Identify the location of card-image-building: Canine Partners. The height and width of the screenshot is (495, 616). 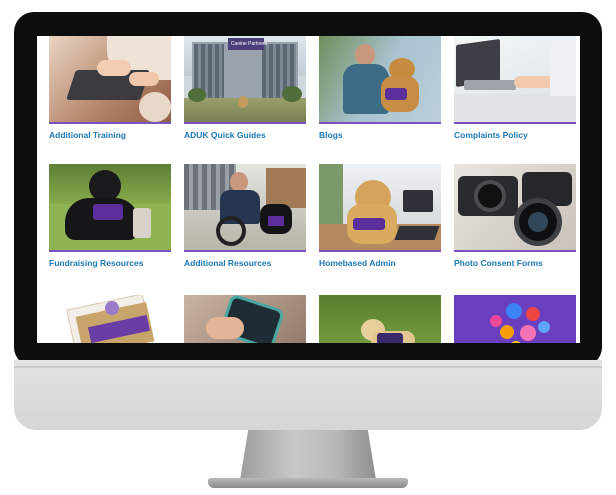
(245, 79).